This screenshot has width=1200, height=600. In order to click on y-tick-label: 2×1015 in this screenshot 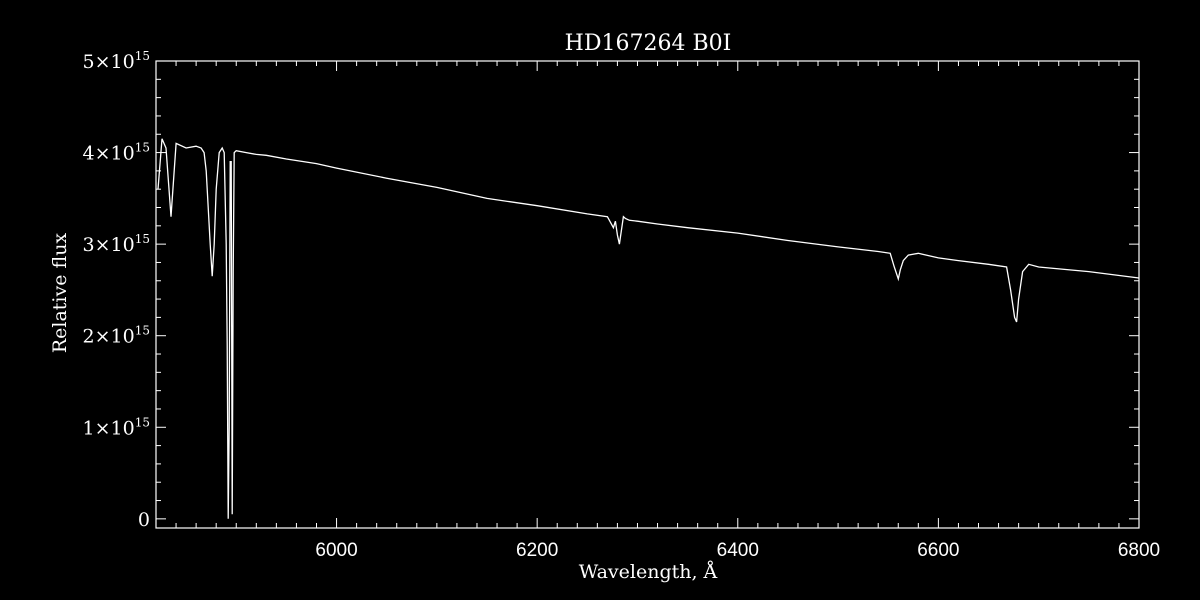, I will do `click(116, 336)`.